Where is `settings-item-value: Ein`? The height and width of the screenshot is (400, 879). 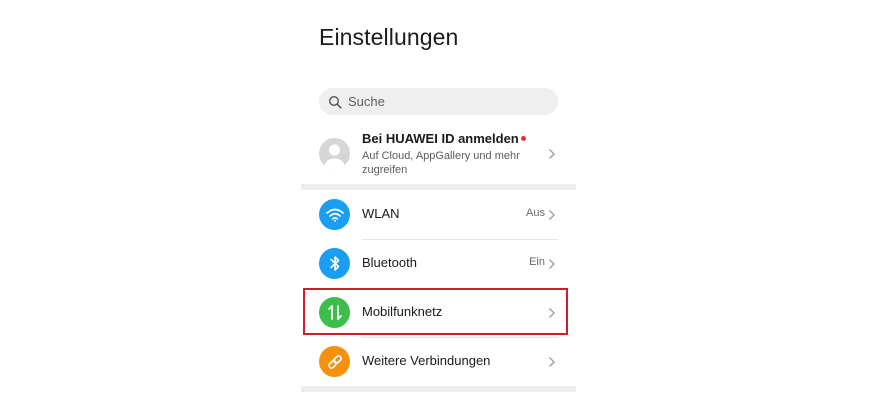 settings-item-value: Ein is located at coordinates (537, 262).